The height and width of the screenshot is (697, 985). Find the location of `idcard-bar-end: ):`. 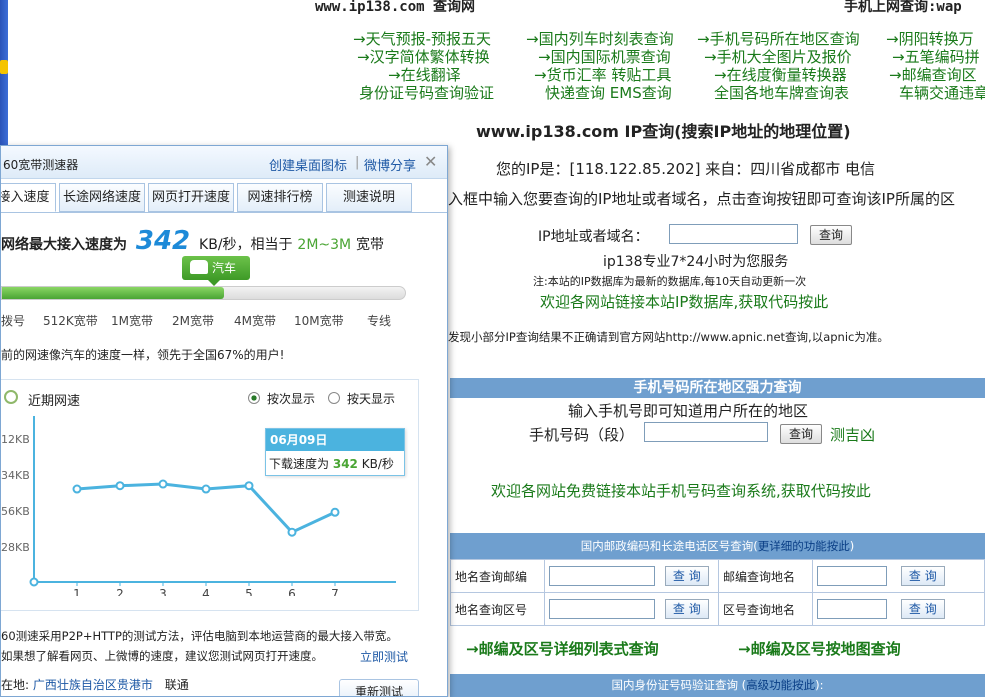

idcard-bar-end: ): is located at coordinates (819, 685).